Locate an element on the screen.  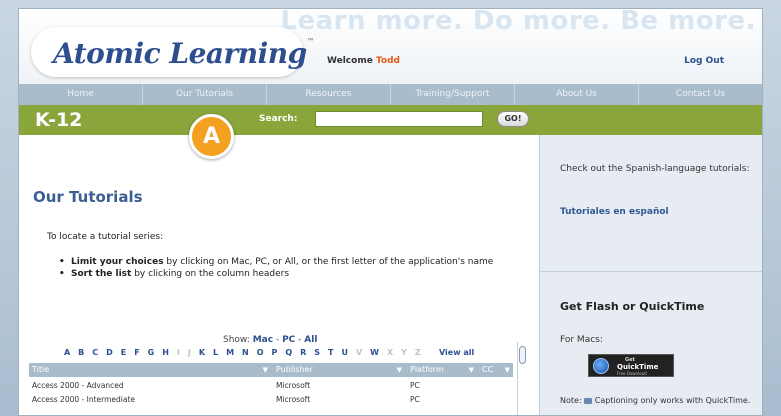
column-cc-label: CC is located at coordinates (488, 369).